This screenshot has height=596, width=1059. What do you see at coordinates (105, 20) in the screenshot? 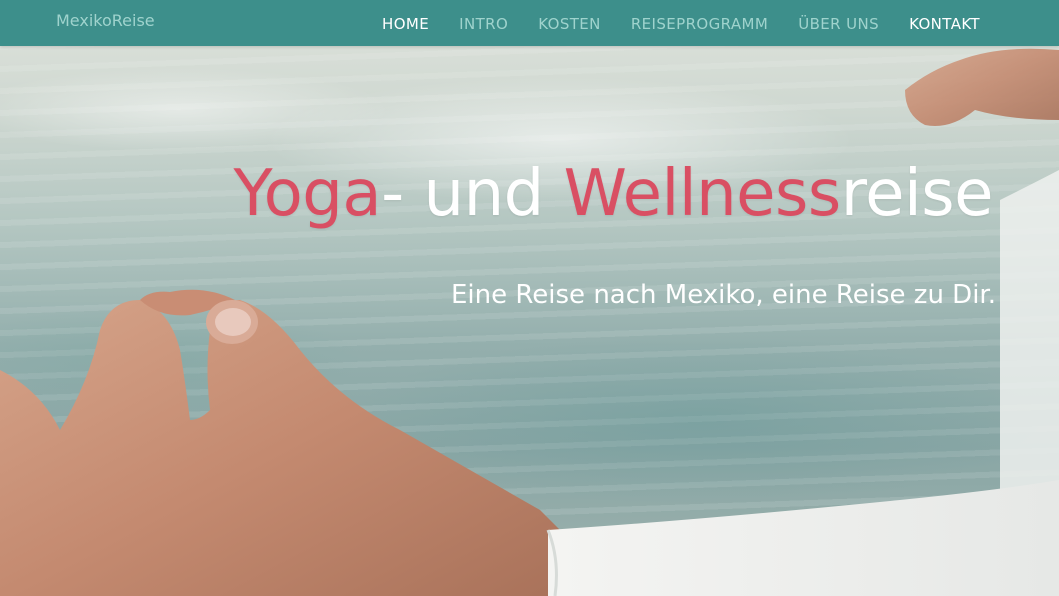
I see `brand-link: MexikoReise` at bounding box center [105, 20].